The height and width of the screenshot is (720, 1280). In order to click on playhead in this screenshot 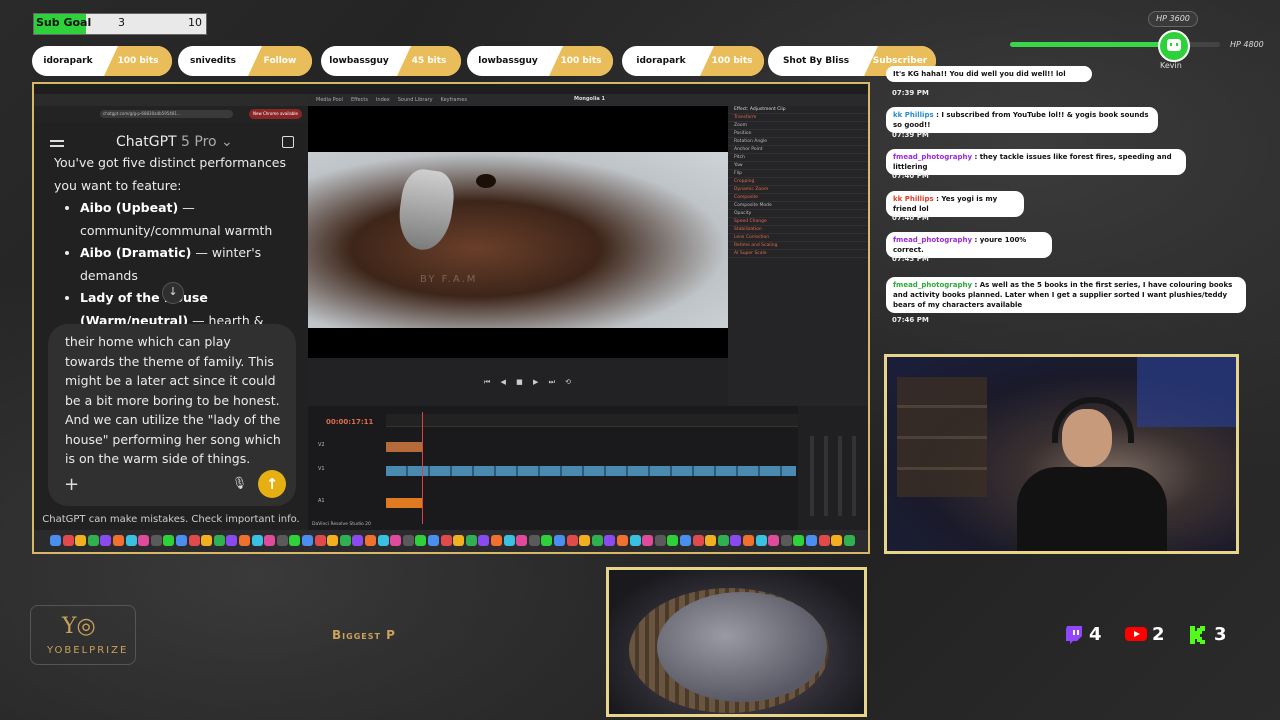, I will do `click(422, 468)`.